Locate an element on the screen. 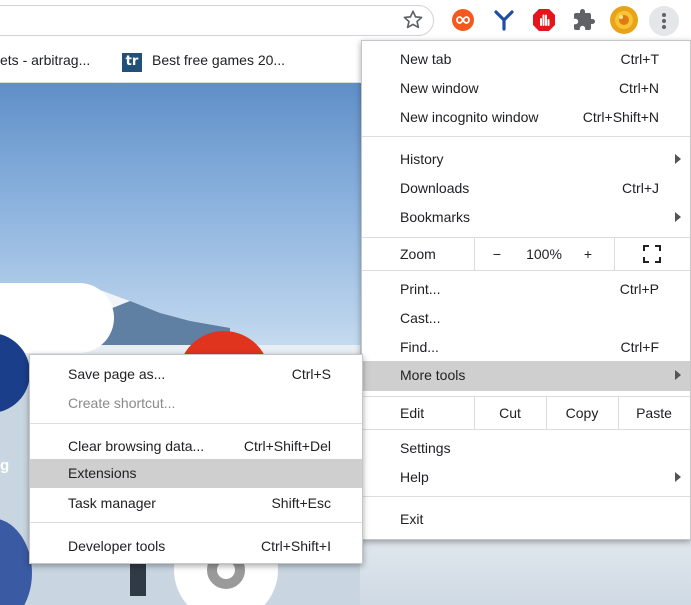  infinity-extension-icon is located at coordinates (463, 20).